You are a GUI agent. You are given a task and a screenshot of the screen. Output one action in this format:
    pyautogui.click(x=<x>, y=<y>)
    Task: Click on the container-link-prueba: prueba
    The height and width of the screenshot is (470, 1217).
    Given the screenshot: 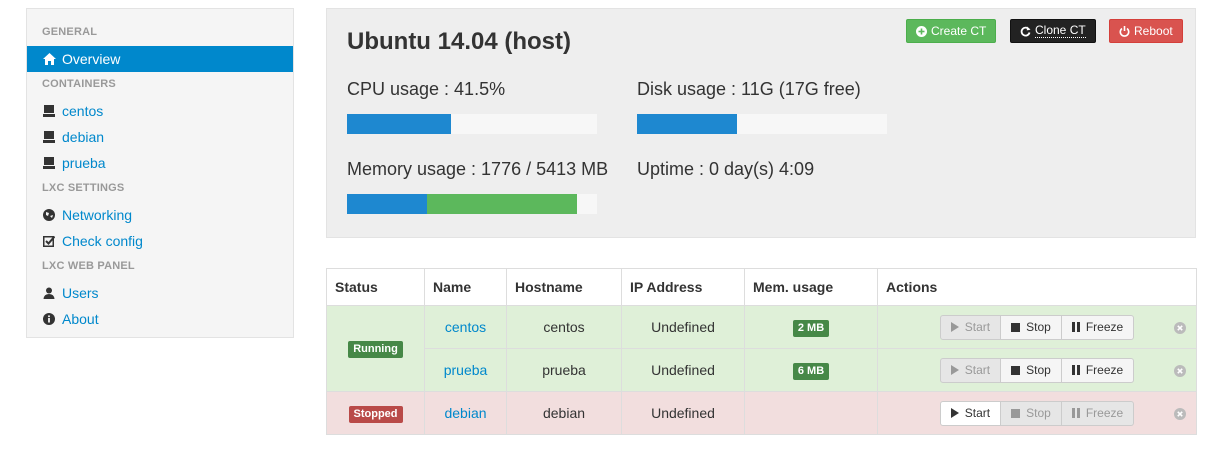 What is the action you would take?
    pyautogui.click(x=466, y=370)
    